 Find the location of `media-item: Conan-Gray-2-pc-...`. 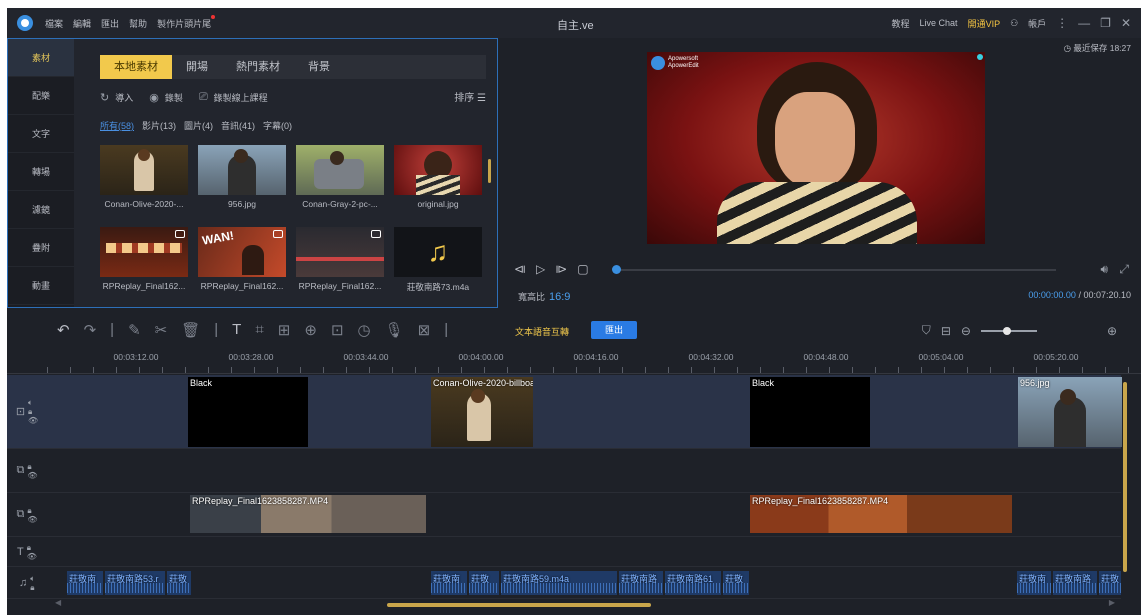

media-item: Conan-Gray-2-pc-... is located at coordinates (340, 177).